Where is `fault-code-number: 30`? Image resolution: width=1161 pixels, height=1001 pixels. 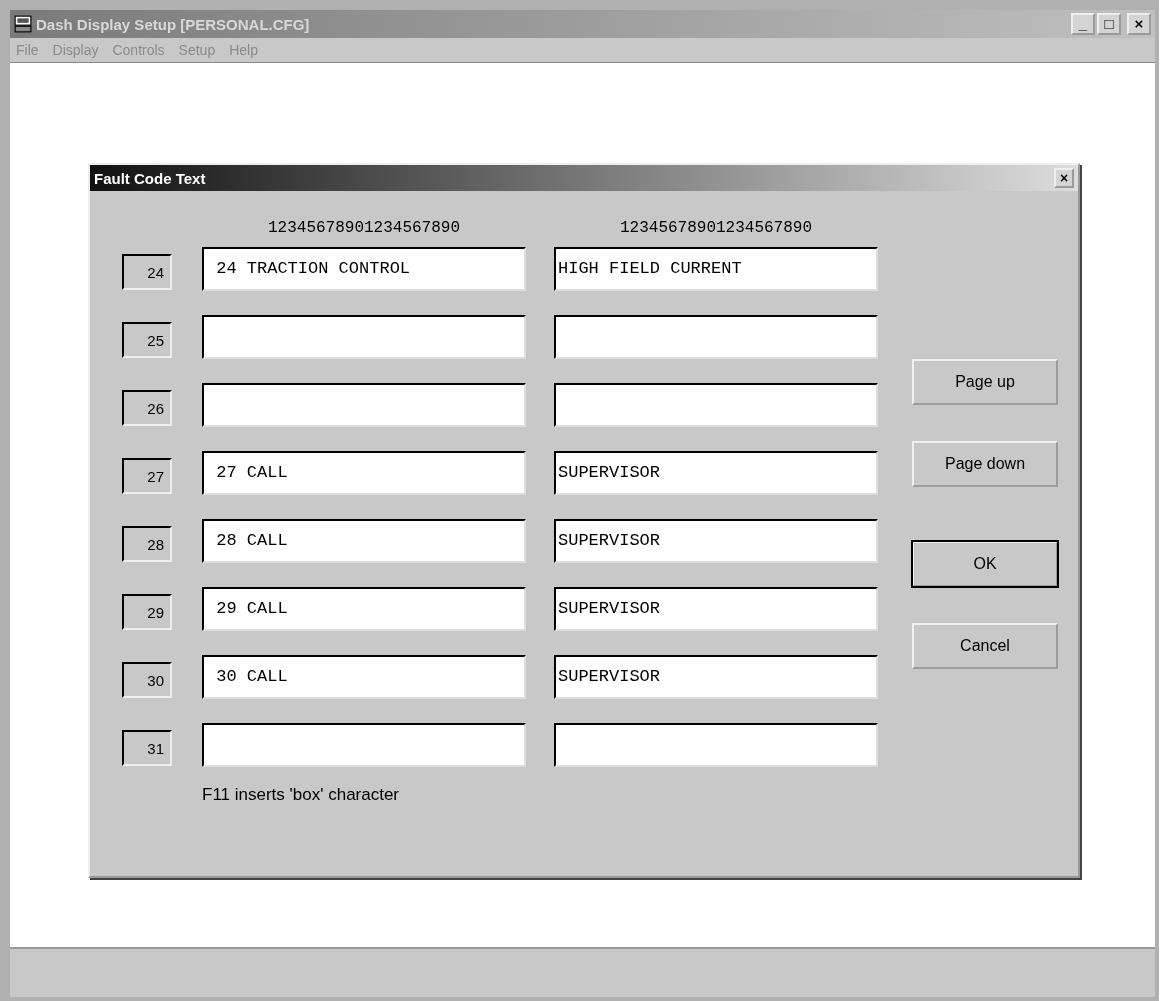 fault-code-number: 30 is located at coordinates (147, 680).